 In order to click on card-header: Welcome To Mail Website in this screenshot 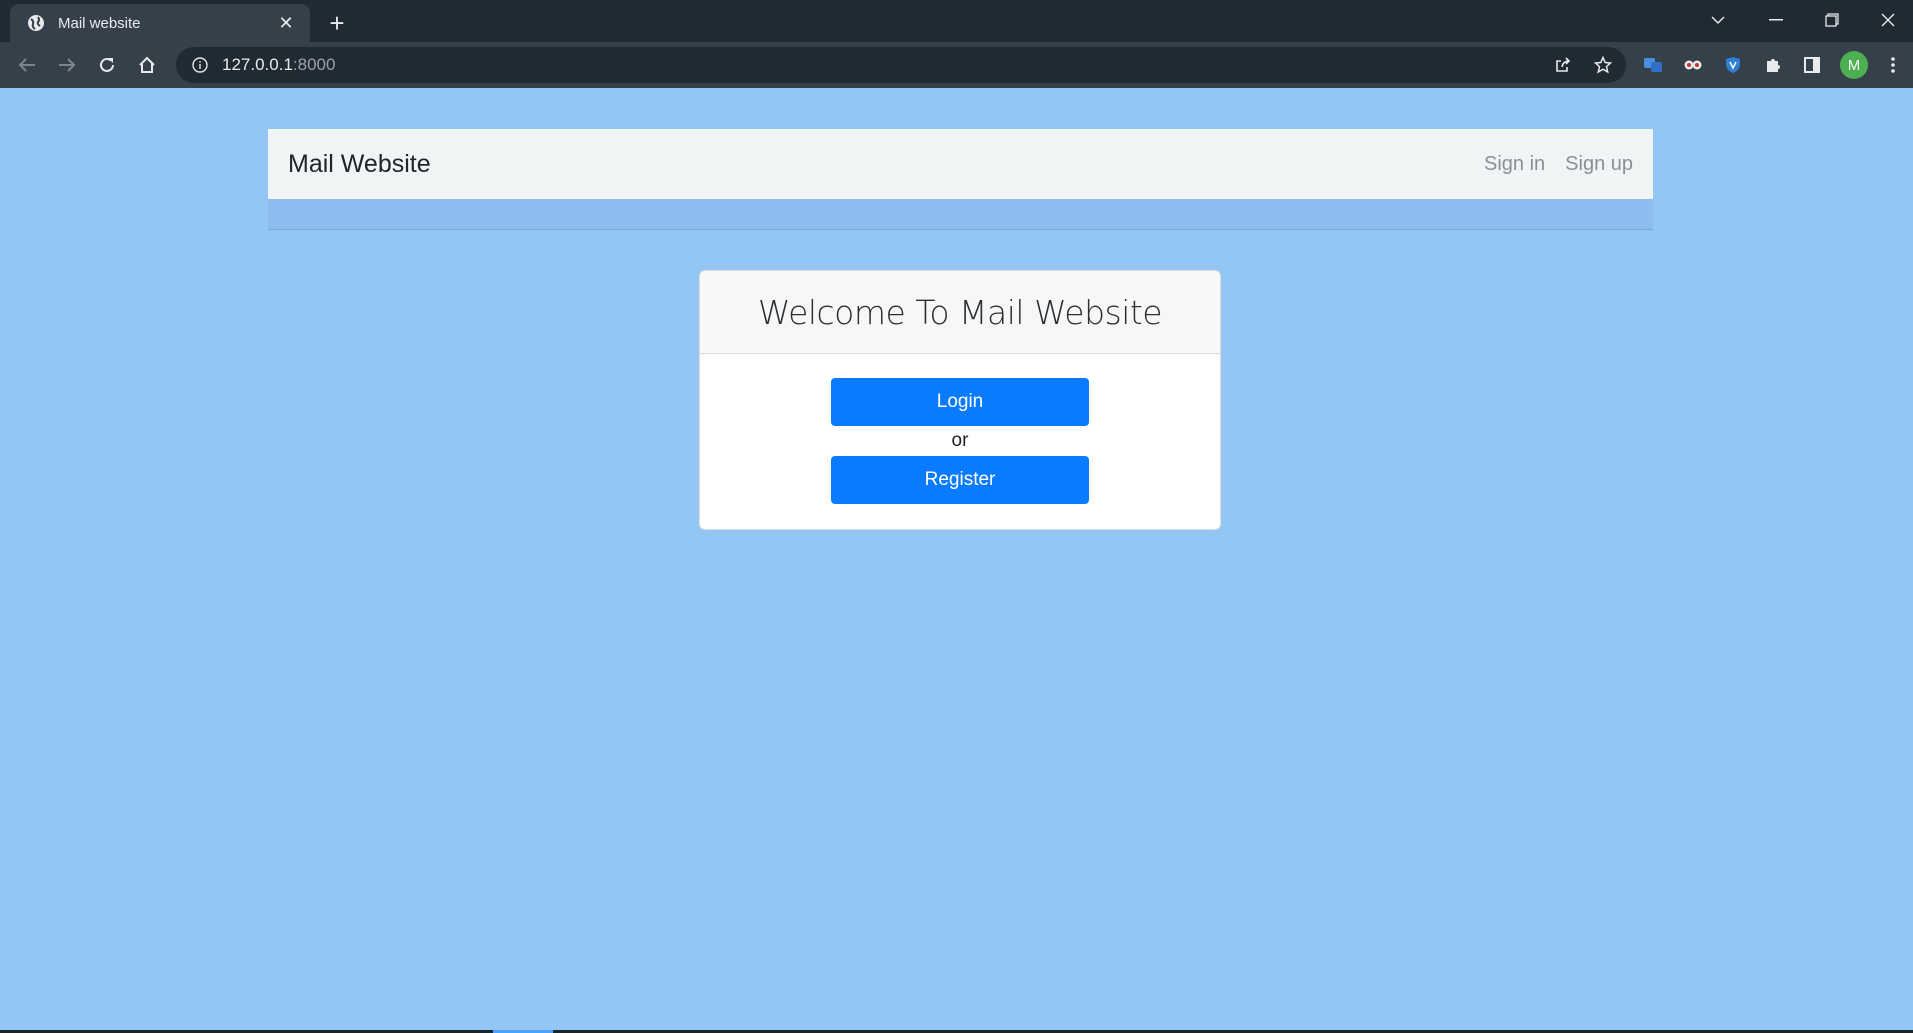, I will do `click(960, 312)`.